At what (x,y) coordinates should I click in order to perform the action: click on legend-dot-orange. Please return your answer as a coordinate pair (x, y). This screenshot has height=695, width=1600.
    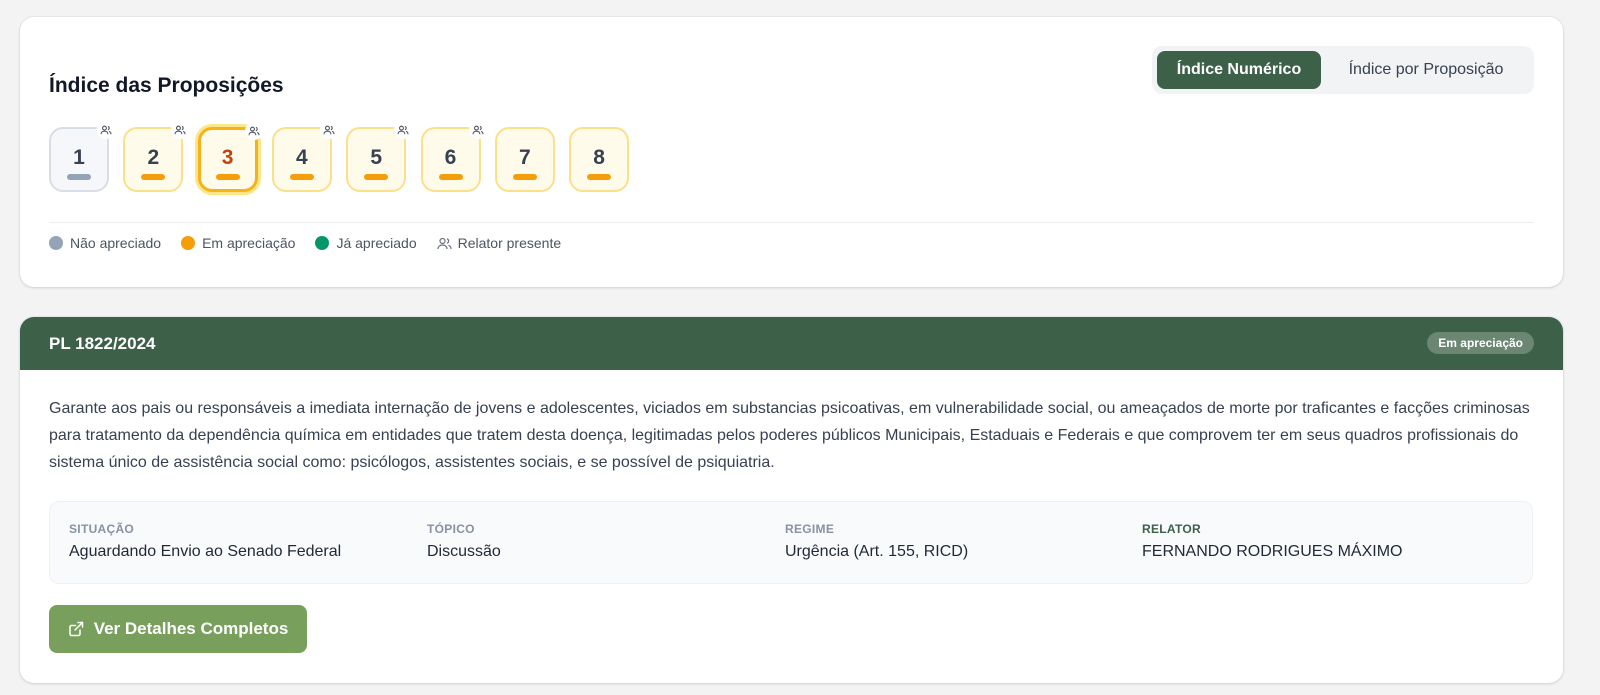
    Looking at the image, I should click on (188, 243).